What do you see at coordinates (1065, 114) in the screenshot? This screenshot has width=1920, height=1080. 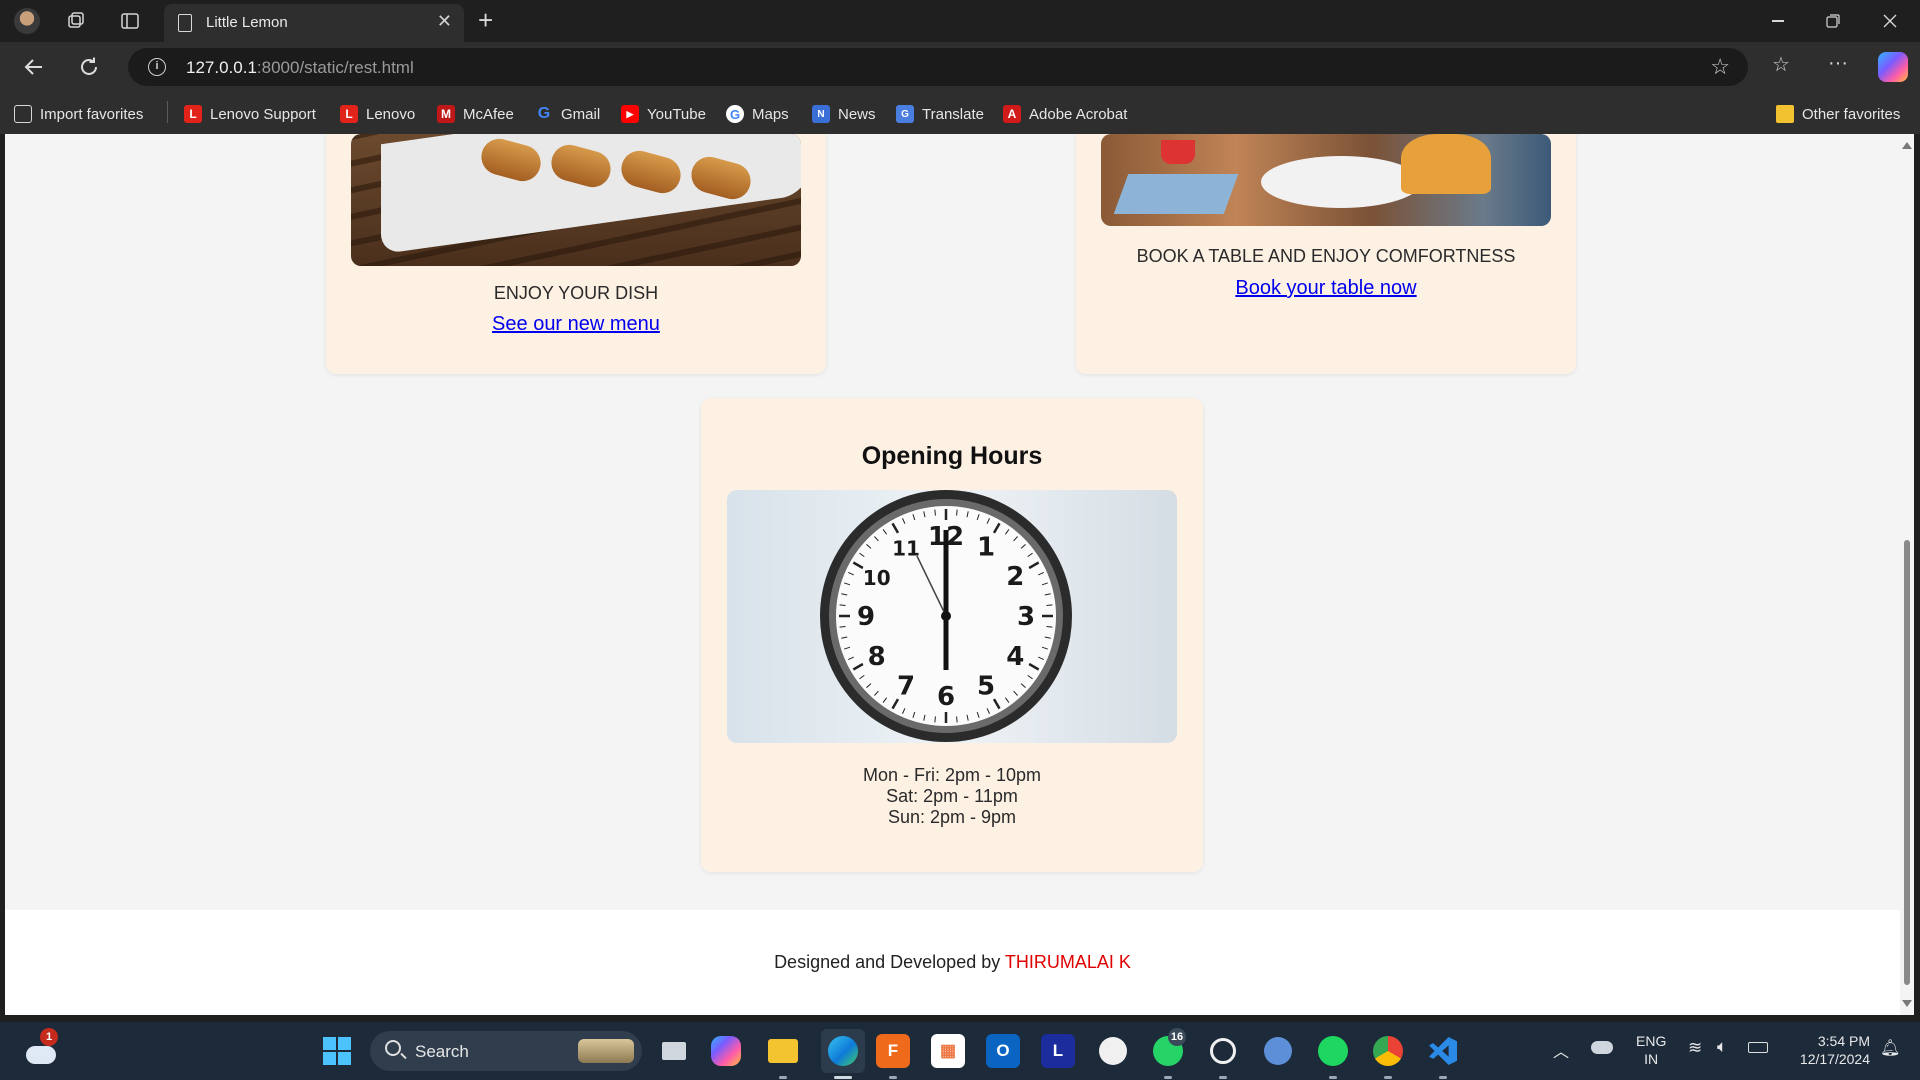 I see `fav-adobe-acrobat: A Adobe Acrobat` at bounding box center [1065, 114].